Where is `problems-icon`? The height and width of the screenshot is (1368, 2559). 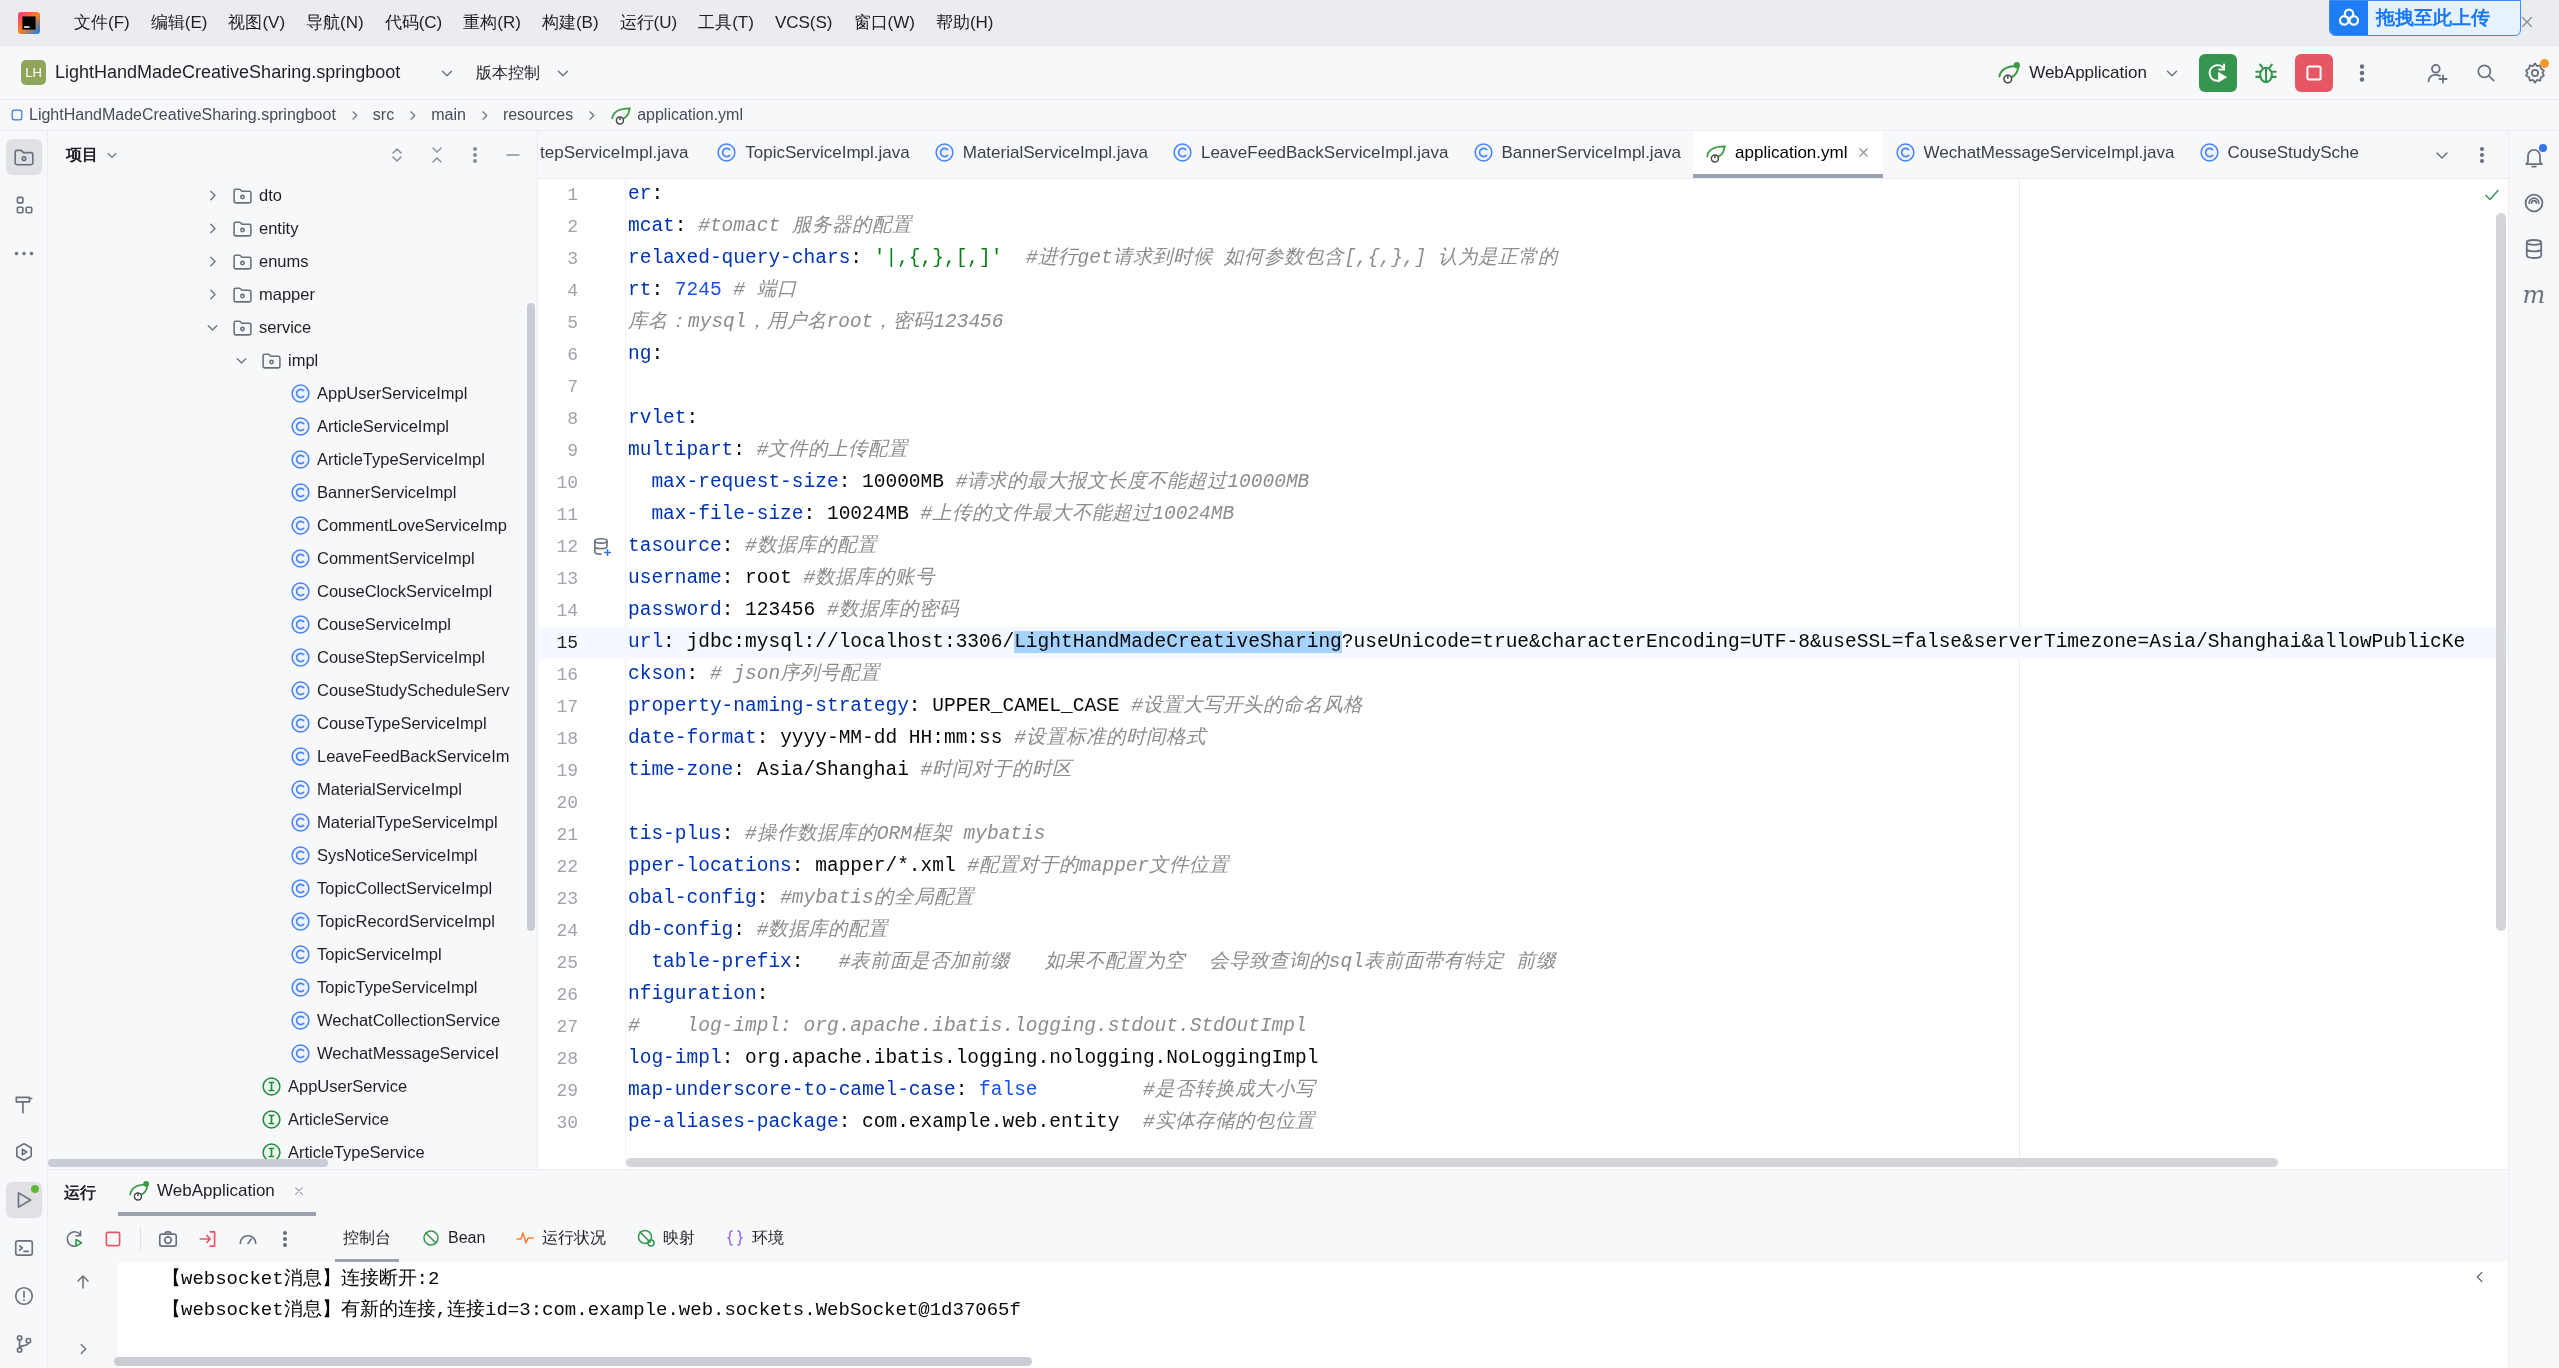 problems-icon is located at coordinates (23, 1296).